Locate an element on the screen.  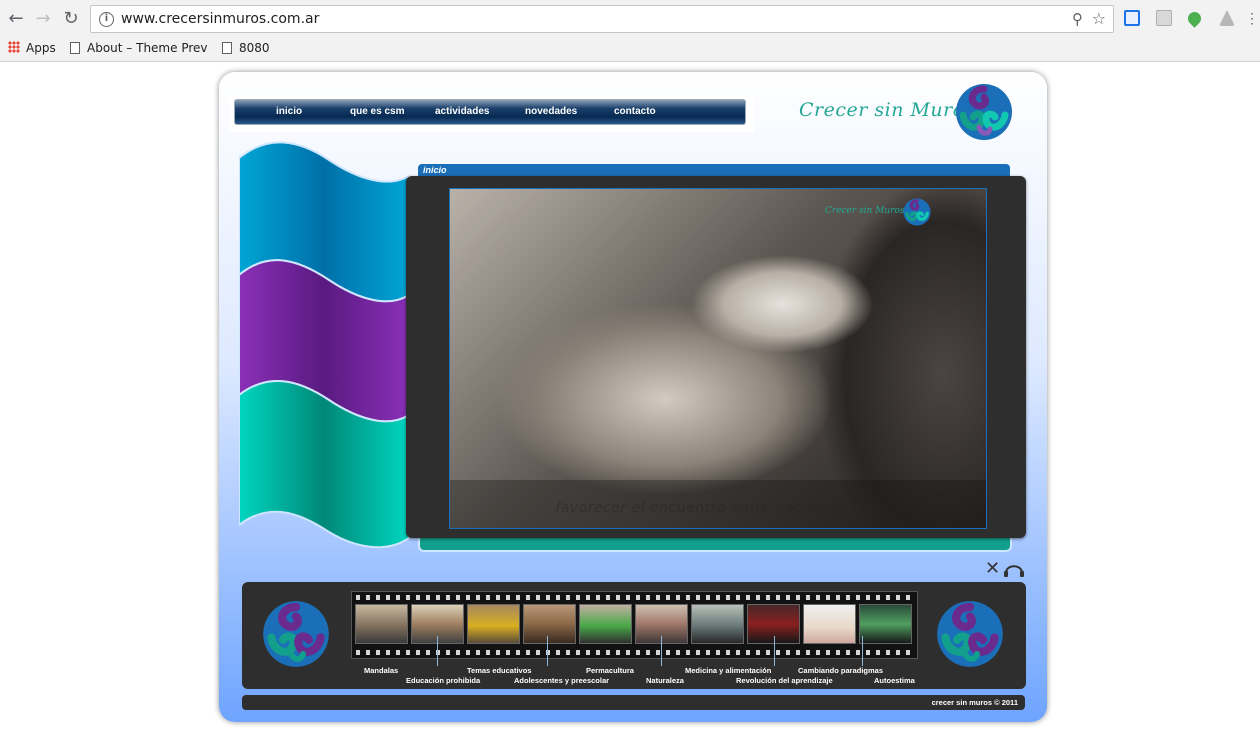
decorative-ribbon is located at coordinates (324, 345).